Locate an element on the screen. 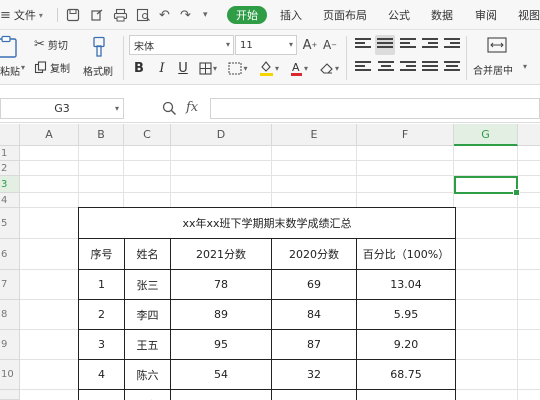 The image size is (540, 400). cut-button: ✂ 剪切 is located at coordinates (51, 44).